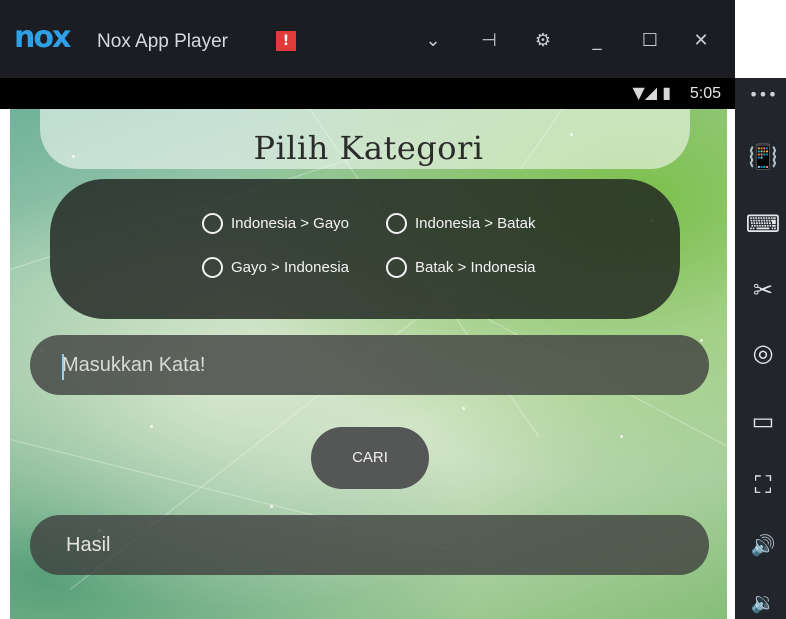  What do you see at coordinates (162, 41) in the screenshot?
I see `window-title: Nox App Player` at bounding box center [162, 41].